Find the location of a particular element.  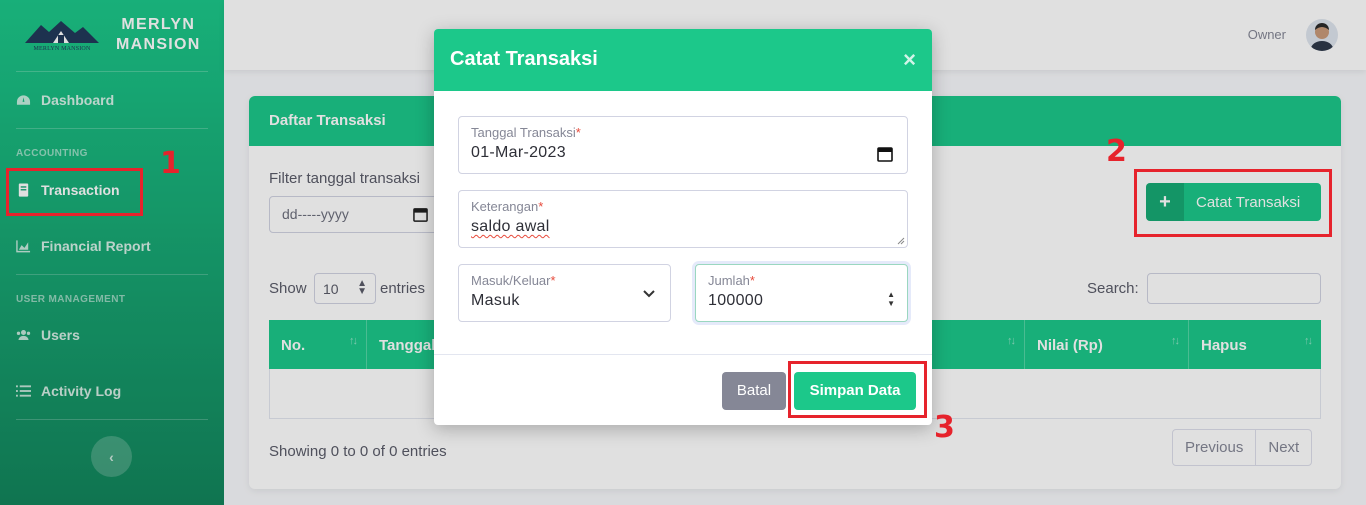

highlight-box-transaction is located at coordinates (74, 192).